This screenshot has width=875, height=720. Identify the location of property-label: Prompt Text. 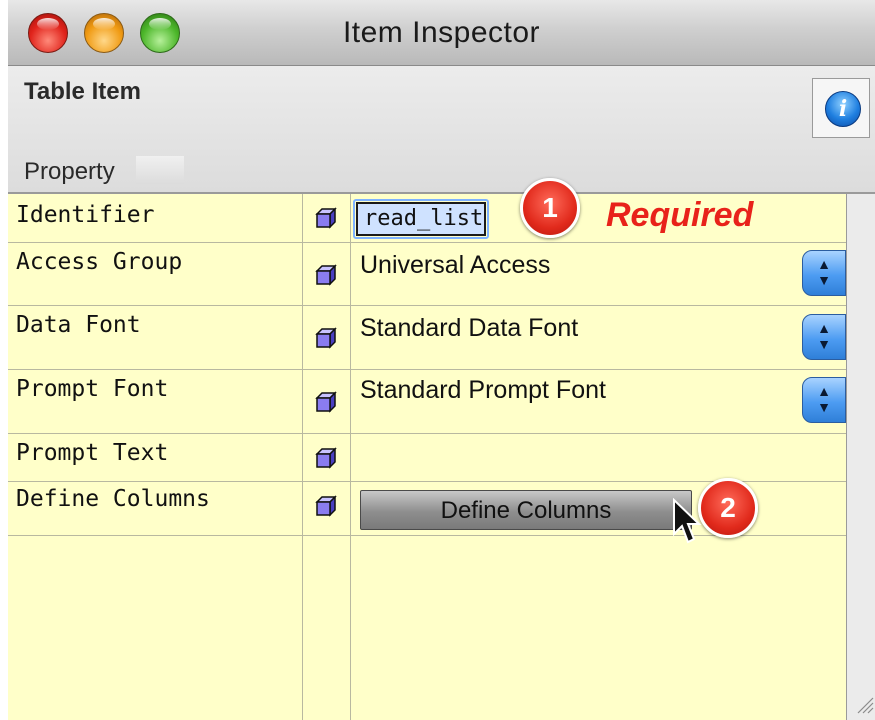
(92, 453).